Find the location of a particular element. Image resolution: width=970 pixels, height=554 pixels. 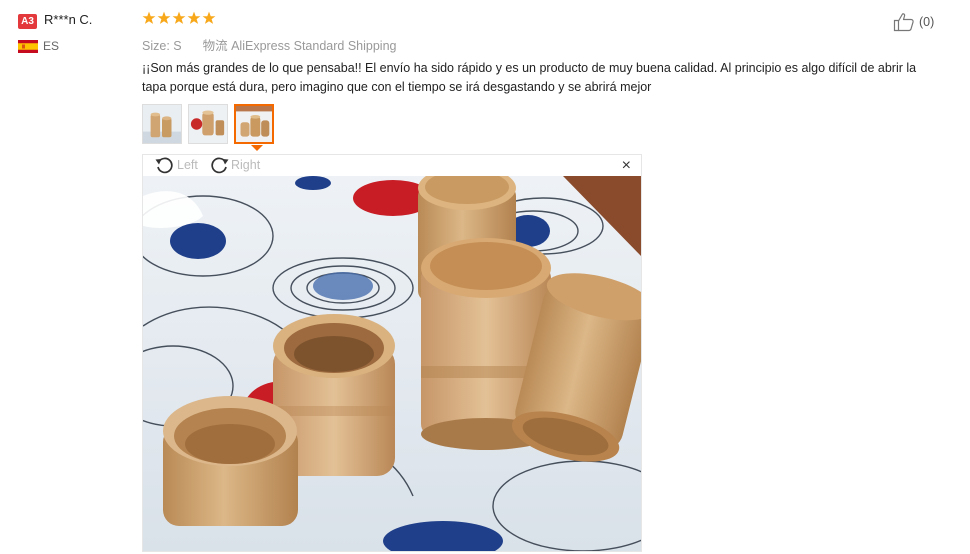

level-badge: A3 is located at coordinates (27, 21).